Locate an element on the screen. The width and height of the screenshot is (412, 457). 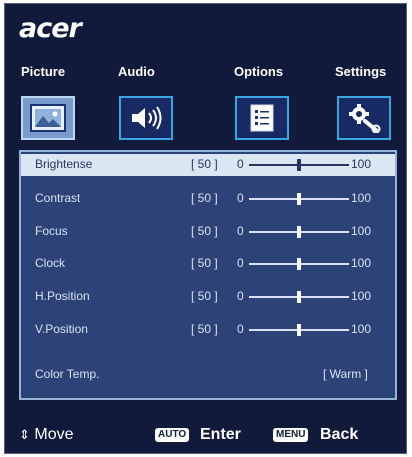
gear-wrench-icon is located at coordinates (365, 118).